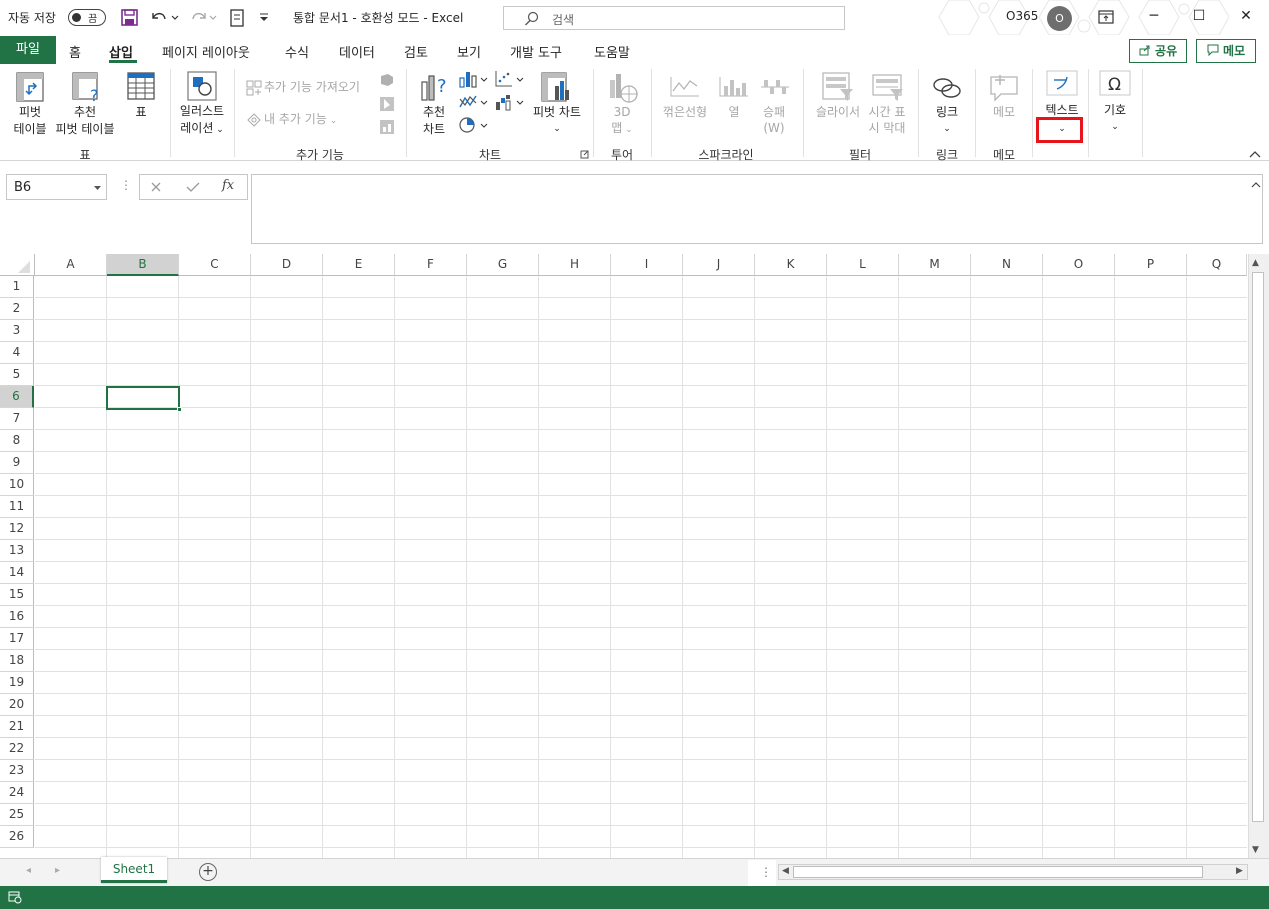 The image size is (1269, 909). I want to click on tab-formulas: 수식, so click(297, 51).